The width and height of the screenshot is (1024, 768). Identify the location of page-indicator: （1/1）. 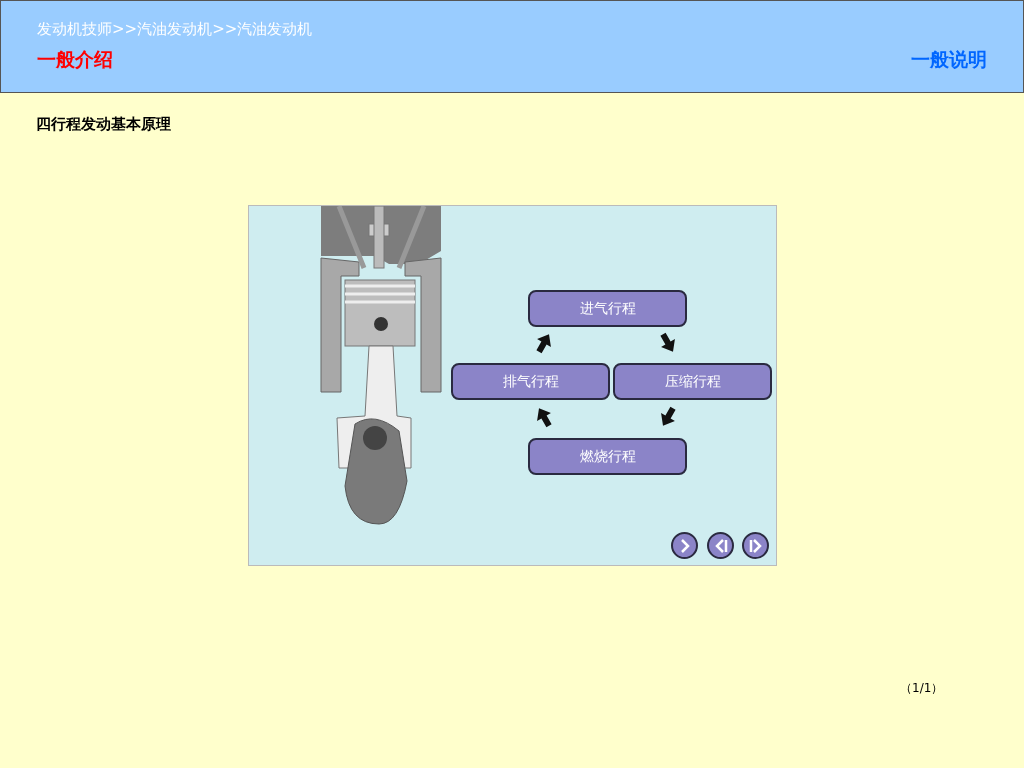
(922, 688).